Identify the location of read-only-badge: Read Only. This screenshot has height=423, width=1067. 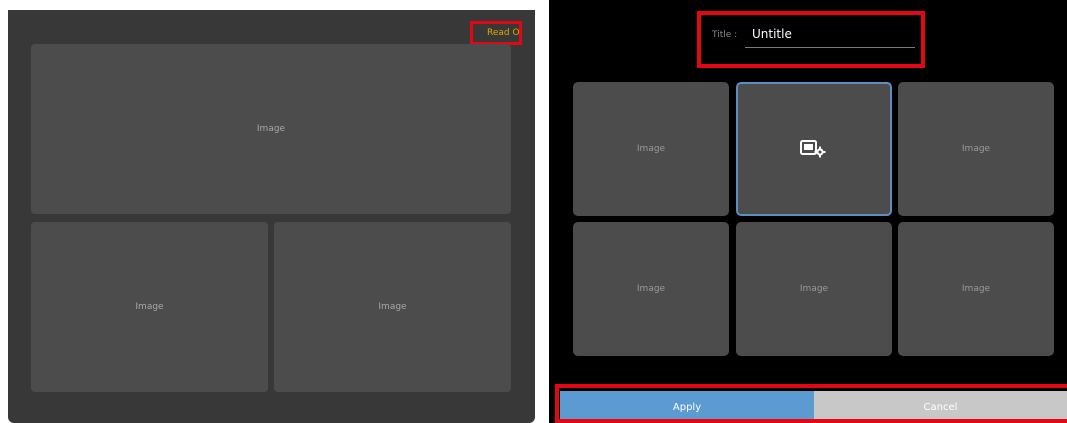
(496, 33).